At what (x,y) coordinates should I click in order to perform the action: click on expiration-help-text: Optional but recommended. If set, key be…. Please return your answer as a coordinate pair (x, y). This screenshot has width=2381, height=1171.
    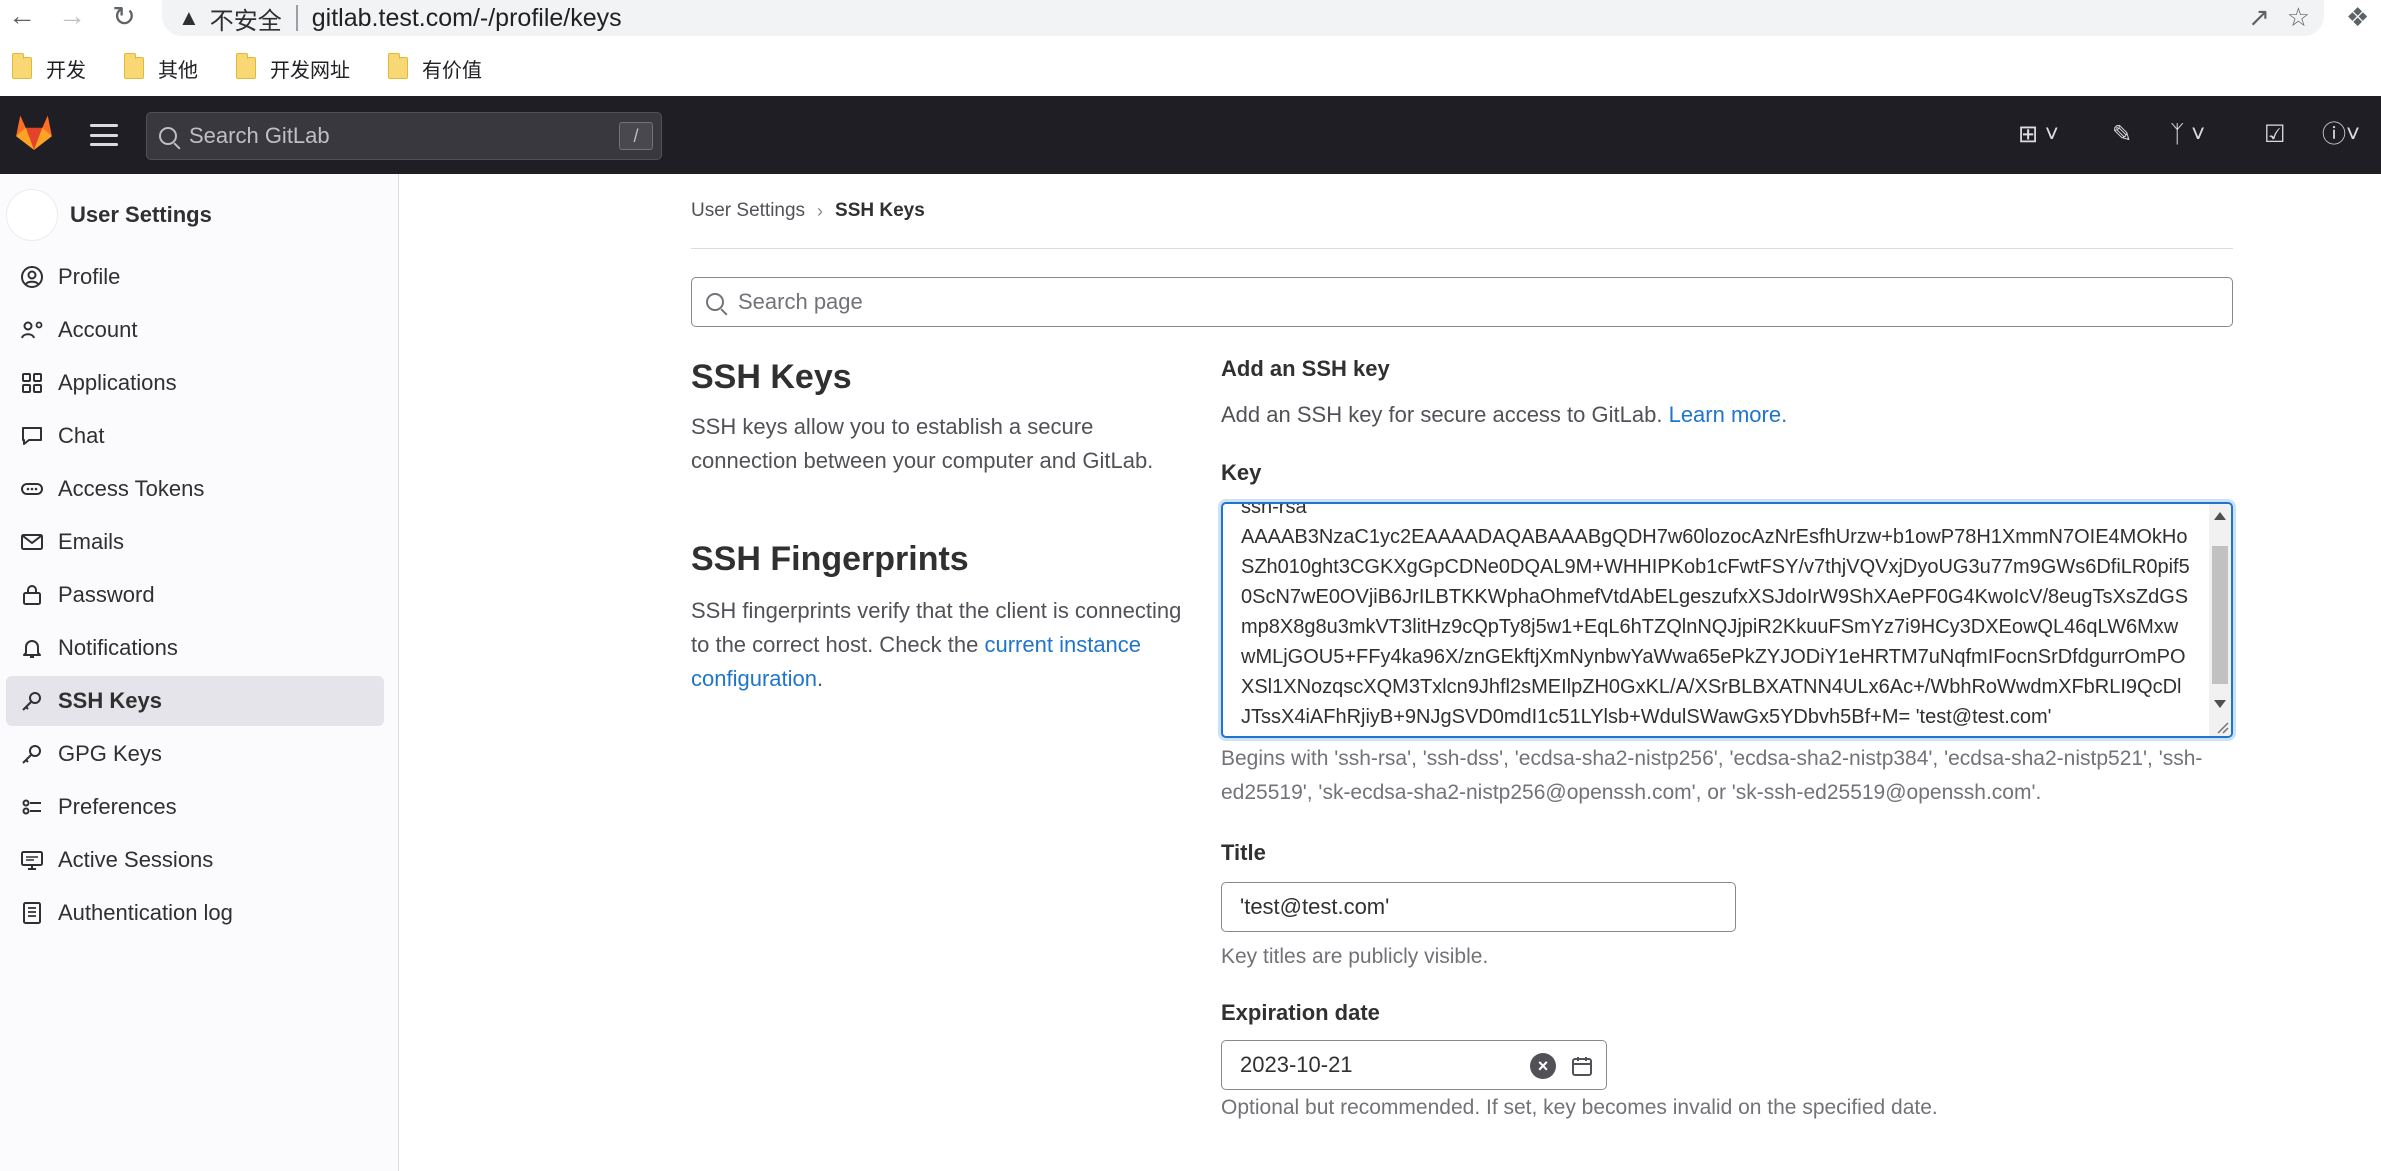
    Looking at the image, I should click on (1579, 1107).